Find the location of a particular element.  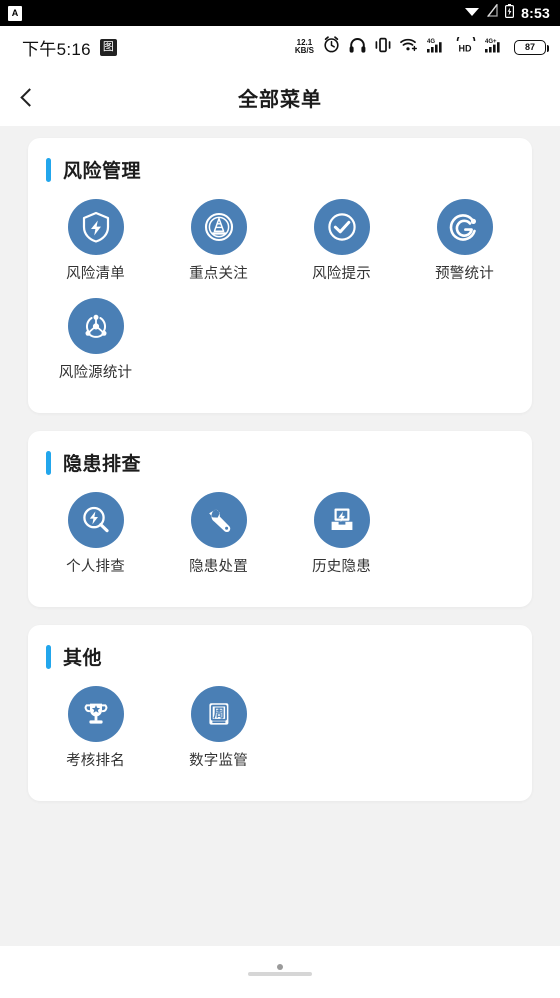

signal-4g-icon: 4G is located at coordinates (437, 47).